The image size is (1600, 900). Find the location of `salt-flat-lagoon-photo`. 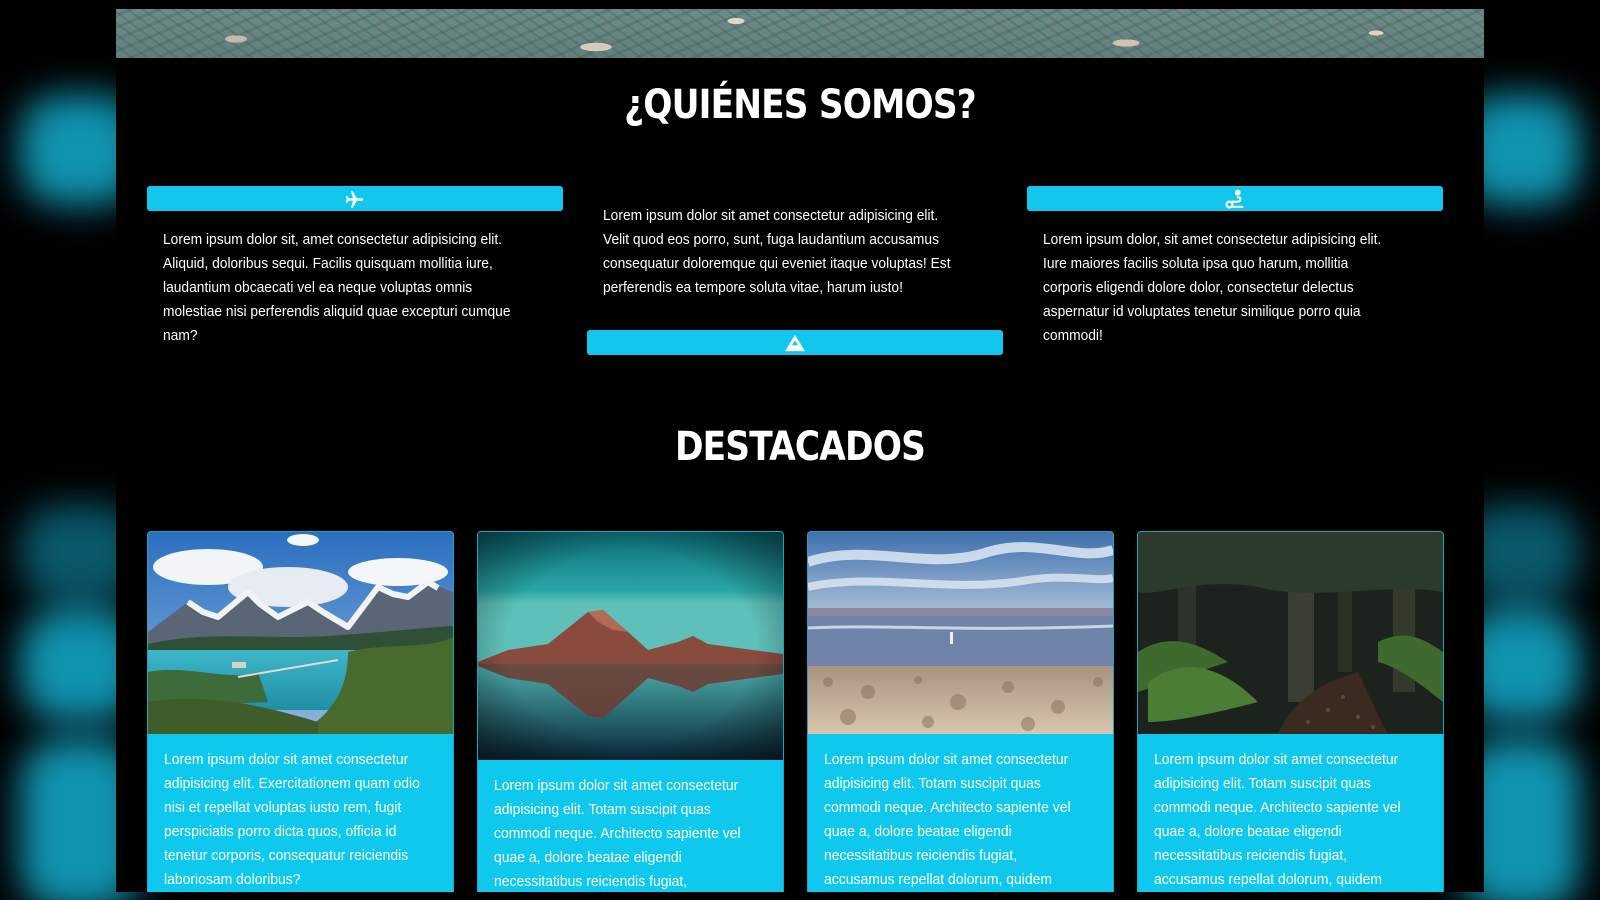

salt-flat-lagoon-photo is located at coordinates (960, 633).